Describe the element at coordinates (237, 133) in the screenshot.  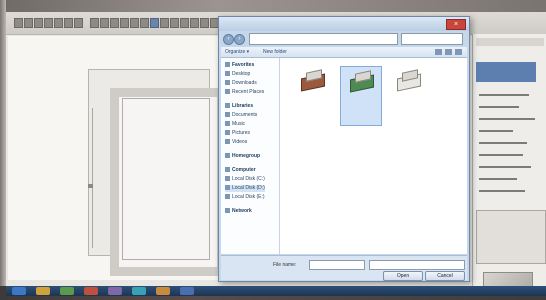
I see `nav-item: Pictures` at that location.